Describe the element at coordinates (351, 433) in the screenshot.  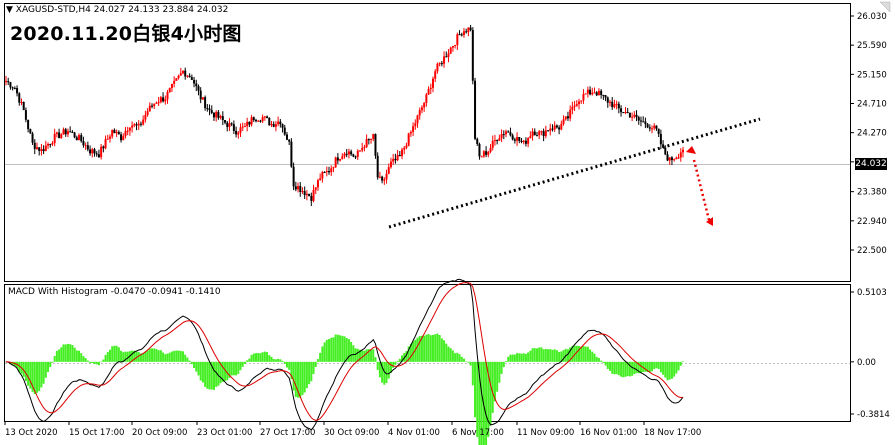
I see `time-tick-label: 30 Oct 09:00` at that location.